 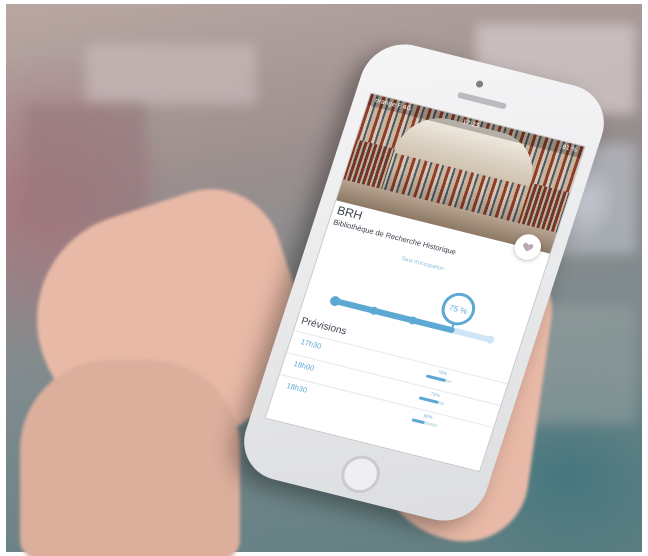 What do you see at coordinates (471, 124) in the screenshot?
I see `clock-label: 17:25` at bounding box center [471, 124].